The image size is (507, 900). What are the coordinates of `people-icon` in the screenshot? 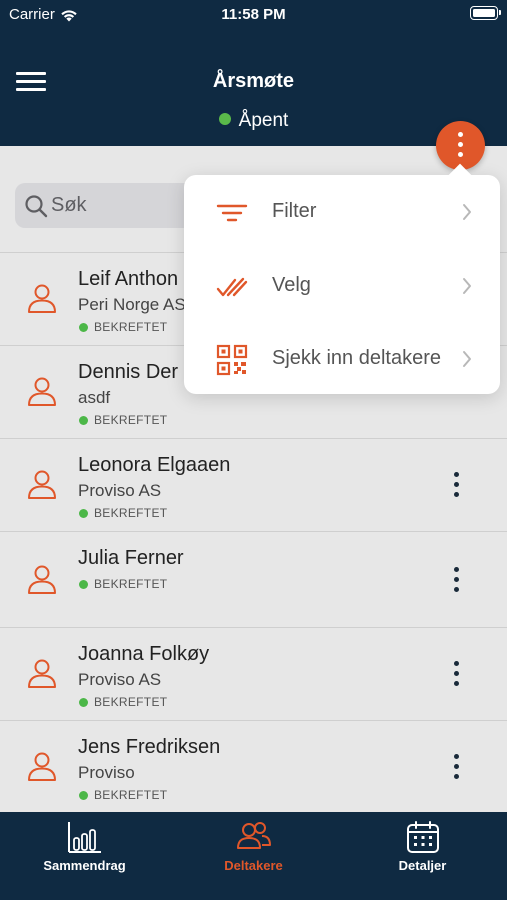 It's located at (253, 835).